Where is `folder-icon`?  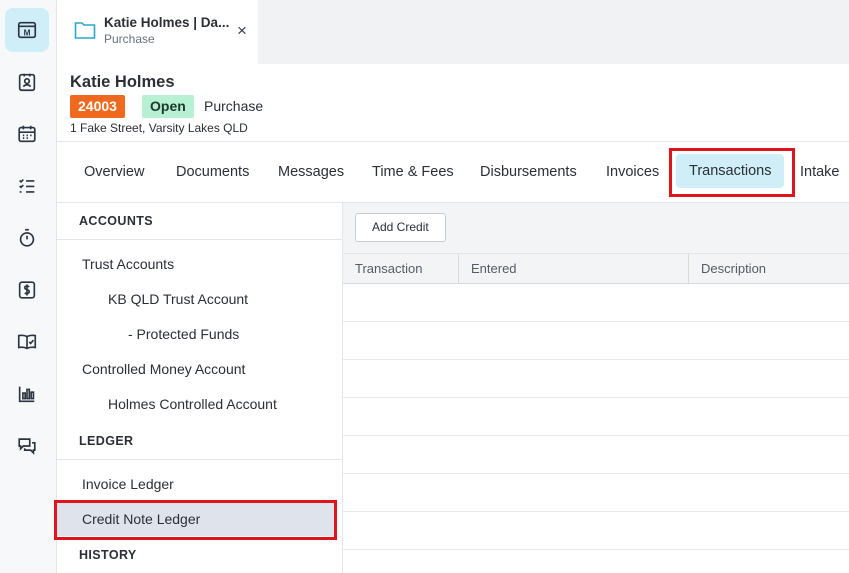
folder-icon is located at coordinates (85, 30).